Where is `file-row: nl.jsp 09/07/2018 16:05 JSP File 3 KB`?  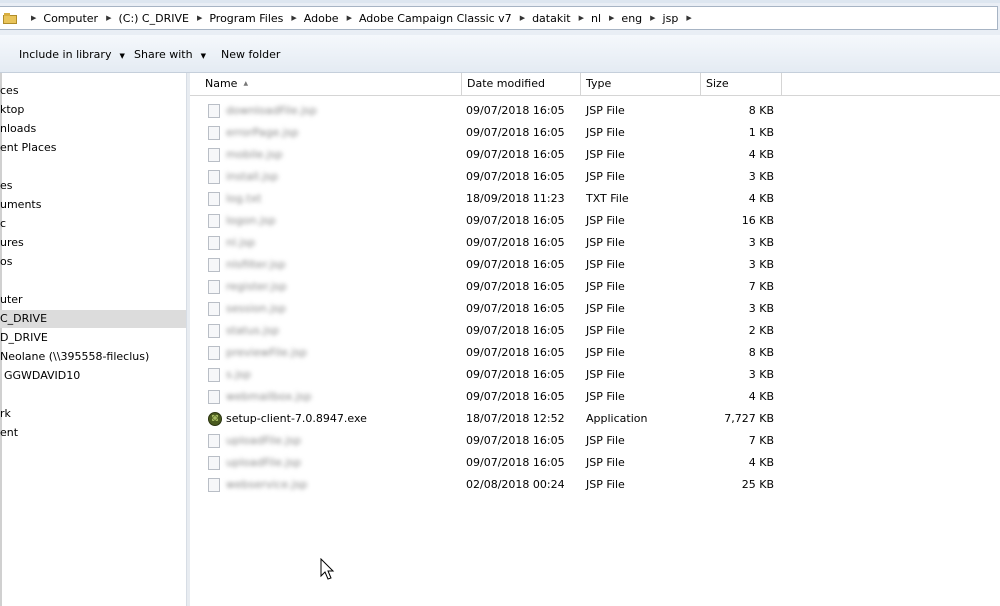 file-row: nl.jsp 09/07/2018 16:05 JSP File 3 KB is located at coordinates (490, 243).